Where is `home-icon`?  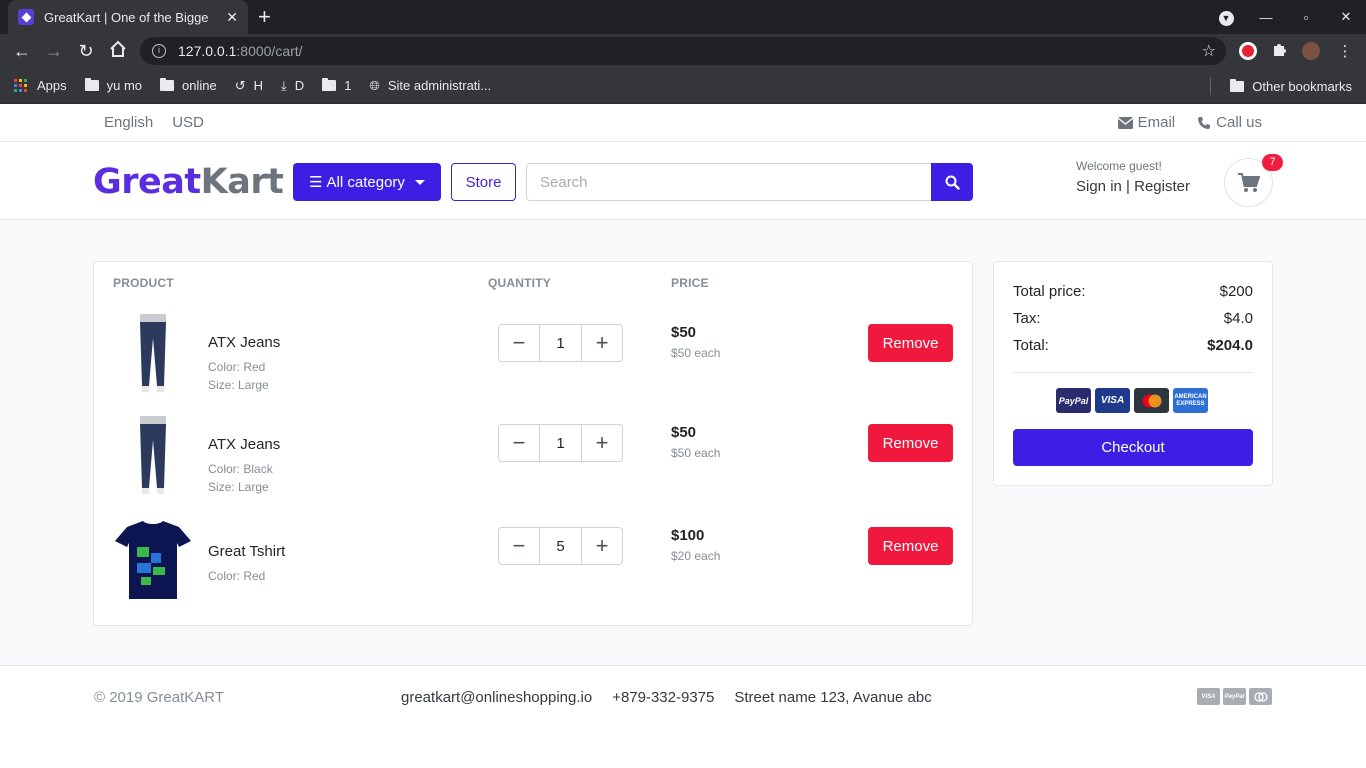 home-icon is located at coordinates (118, 51).